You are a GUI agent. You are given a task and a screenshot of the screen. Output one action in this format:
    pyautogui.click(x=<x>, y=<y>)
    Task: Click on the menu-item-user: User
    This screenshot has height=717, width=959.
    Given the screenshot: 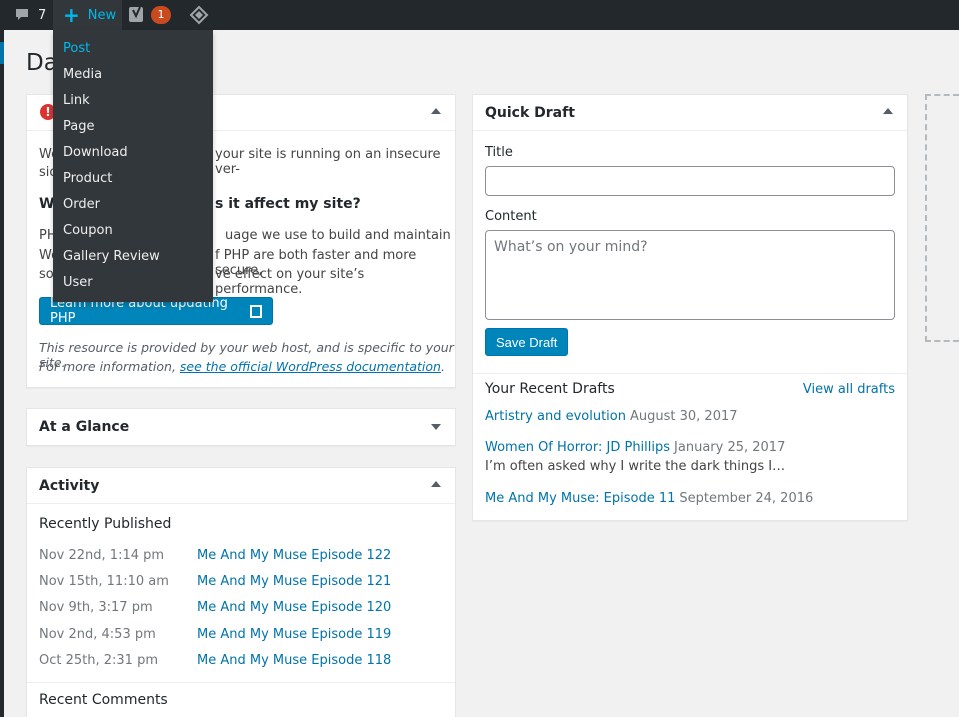 What is the action you would take?
    pyautogui.click(x=78, y=282)
    